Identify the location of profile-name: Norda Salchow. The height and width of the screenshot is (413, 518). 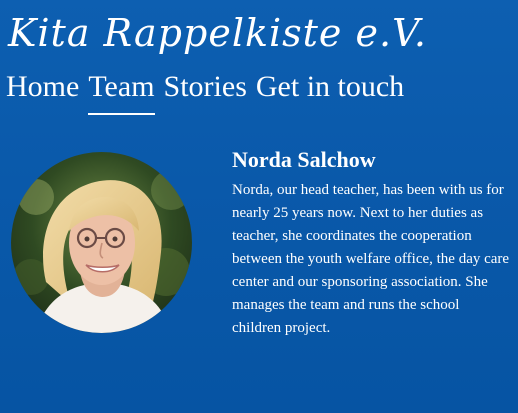
(304, 159).